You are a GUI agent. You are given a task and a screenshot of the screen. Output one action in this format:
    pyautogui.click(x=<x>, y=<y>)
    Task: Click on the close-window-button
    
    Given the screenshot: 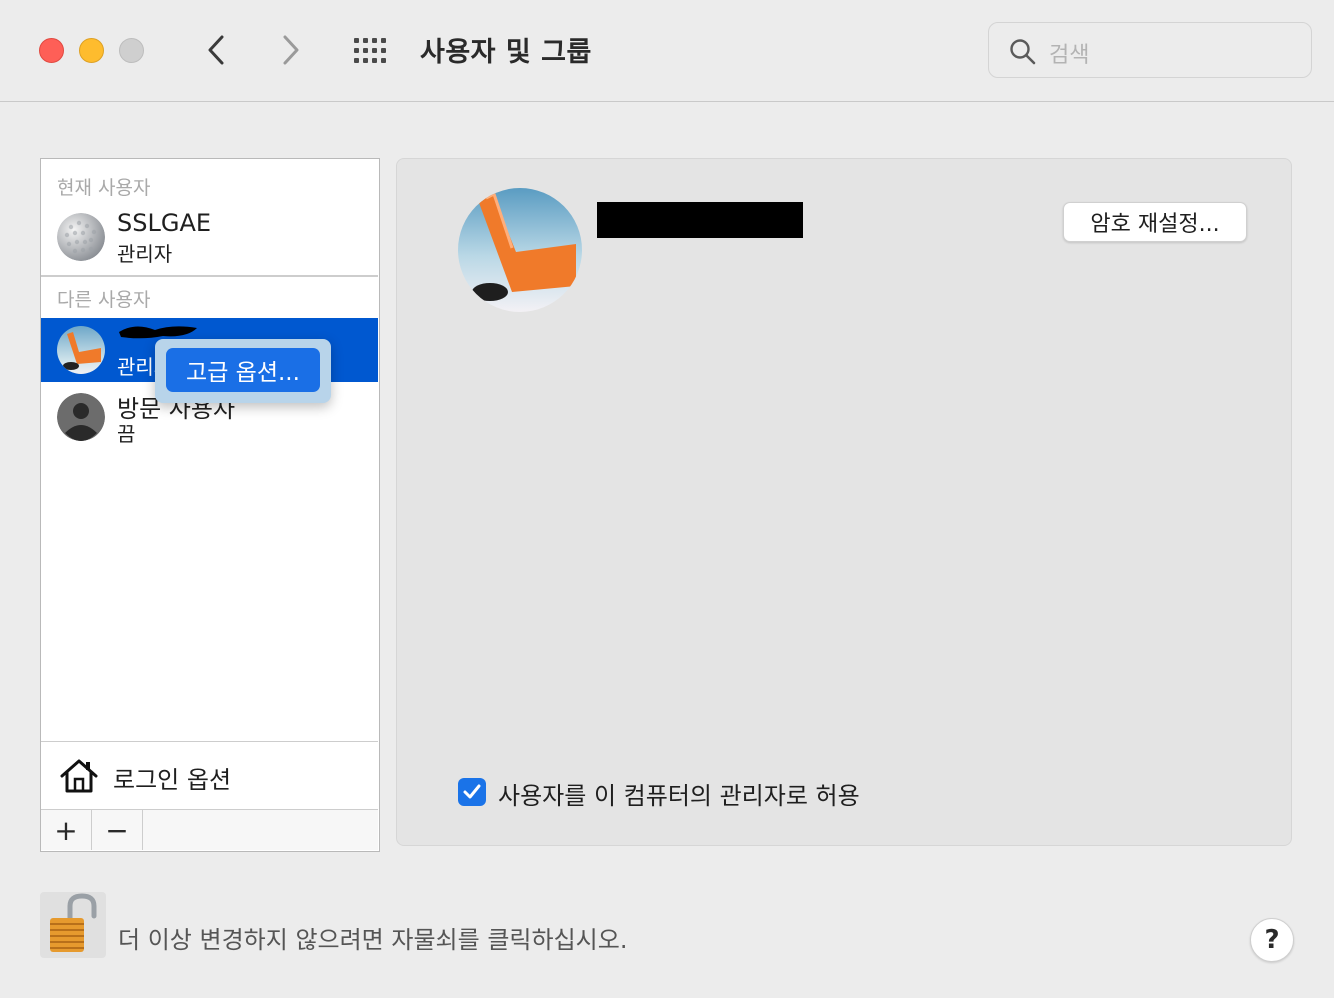 What is the action you would take?
    pyautogui.click(x=51, y=50)
    